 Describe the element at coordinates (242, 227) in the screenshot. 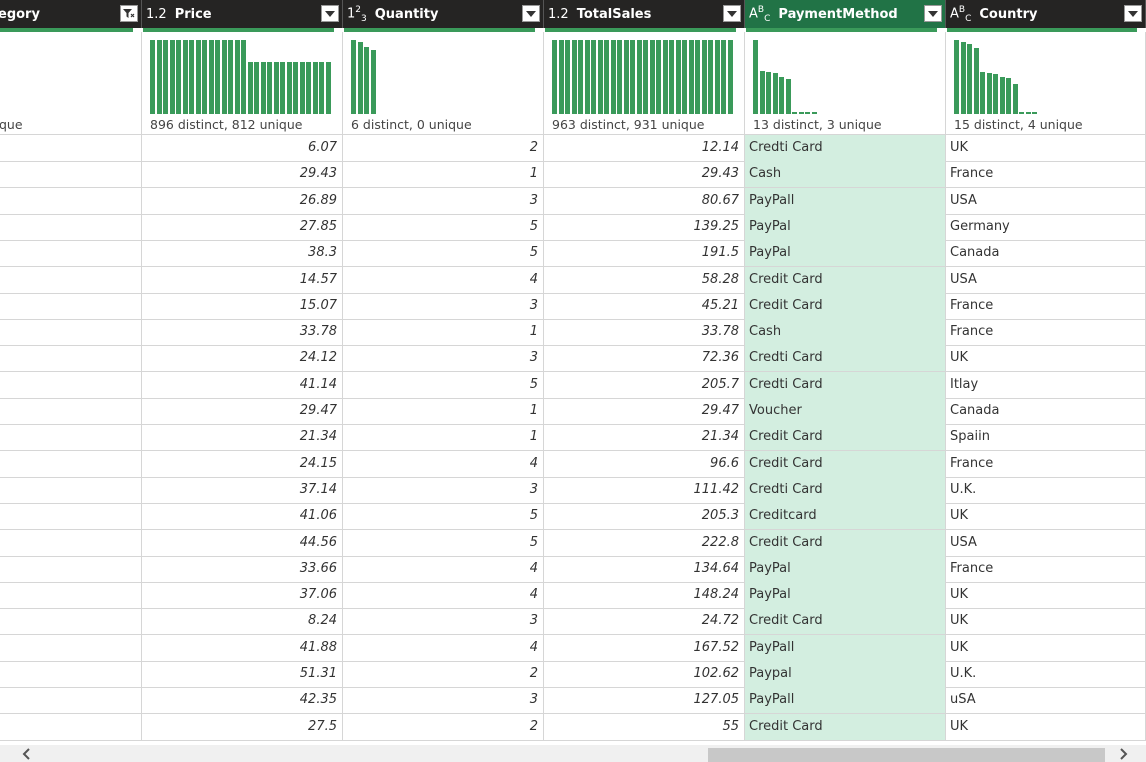

I see `cell-price: 27.85` at that location.